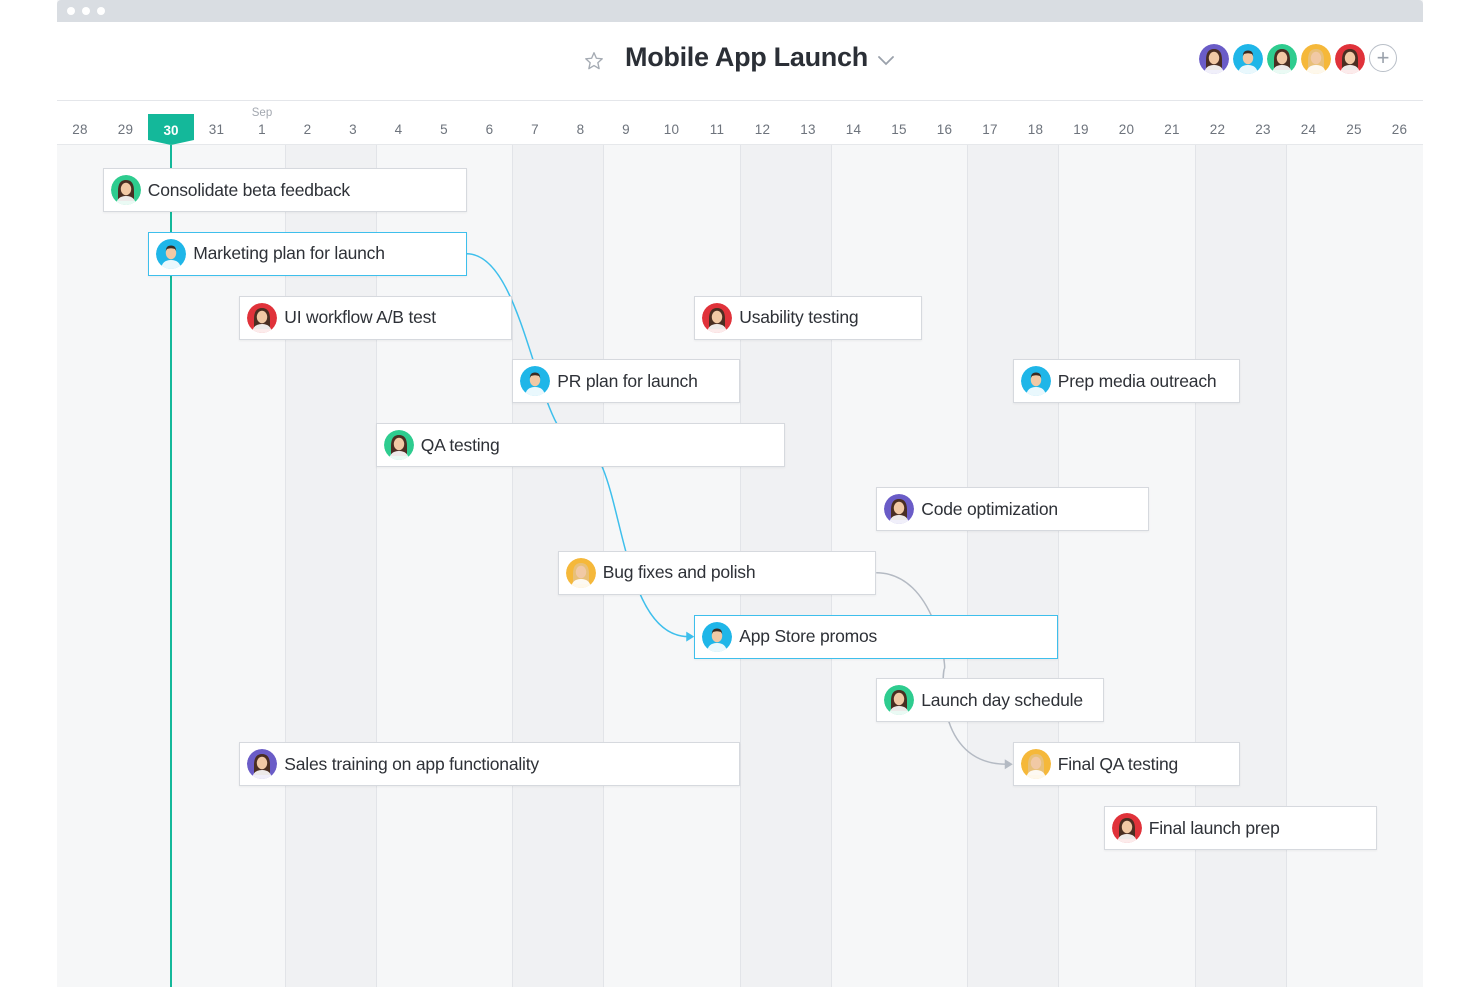  I want to click on task-bar: Final QA testing, so click(1126, 764).